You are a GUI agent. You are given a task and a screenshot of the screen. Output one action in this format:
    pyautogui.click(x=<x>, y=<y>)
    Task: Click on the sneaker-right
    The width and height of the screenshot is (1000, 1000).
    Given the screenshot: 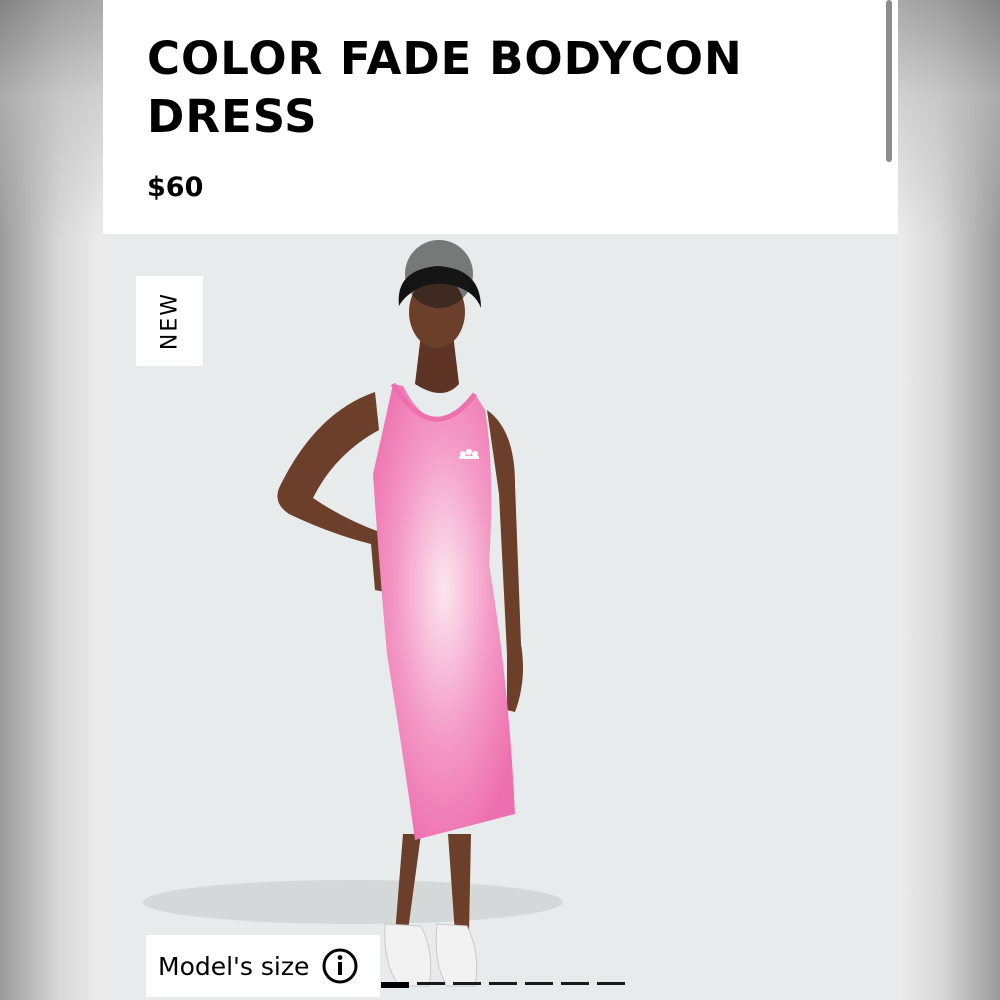 What is the action you would take?
    pyautogui.click(x=456, y=955)
    